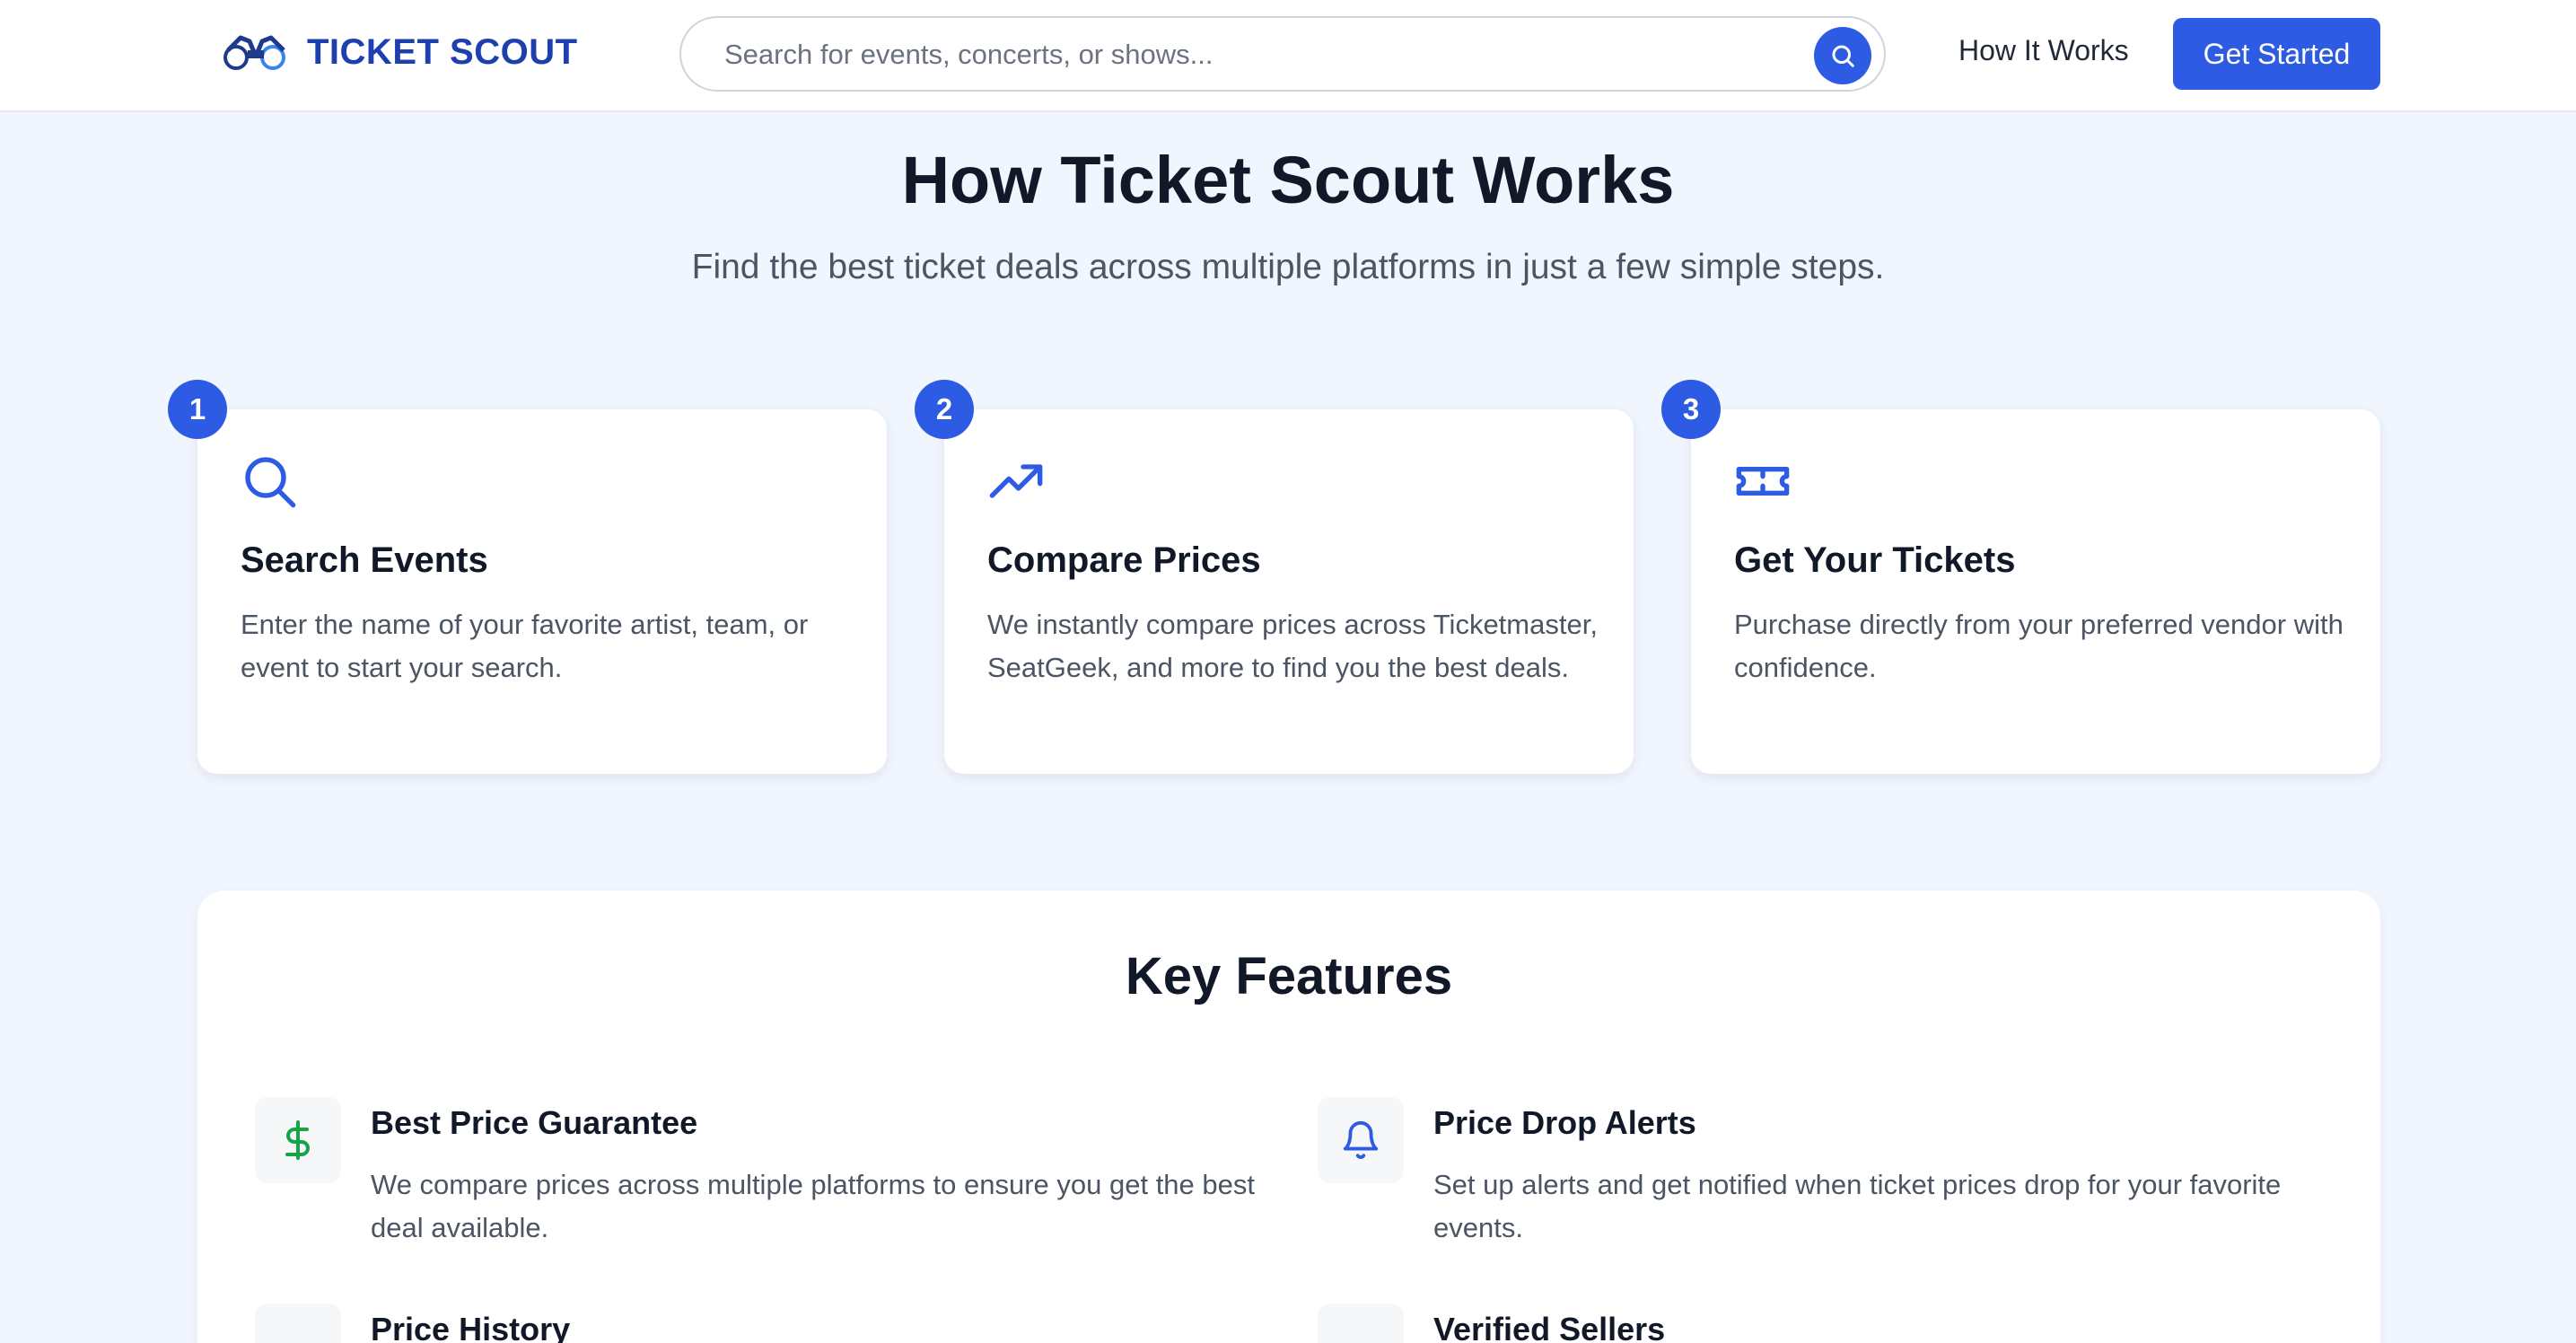 This screenshot has height=1343, width=2576. What do you see at coordinates (1763, 481) in the screenshot?
I see `ticket-icon` at bounding box center [1763, 481].